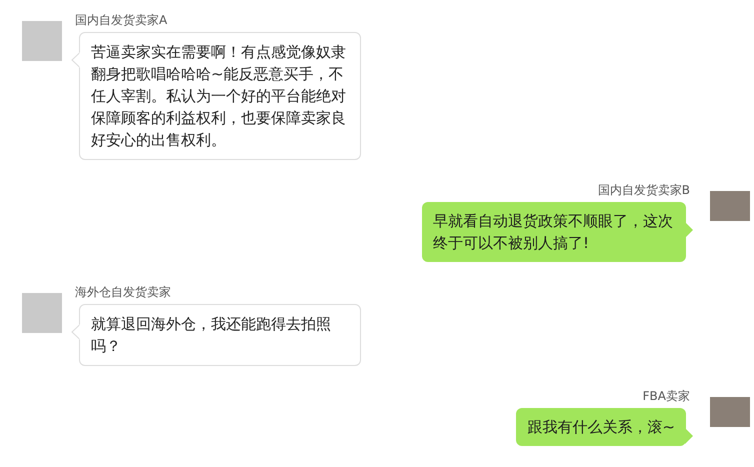  What do you see at coordinates (601, 427) in the screenshot?
I see `message-bubble: 跟我有什么关系，滚~` at bounding box center [601, 427].